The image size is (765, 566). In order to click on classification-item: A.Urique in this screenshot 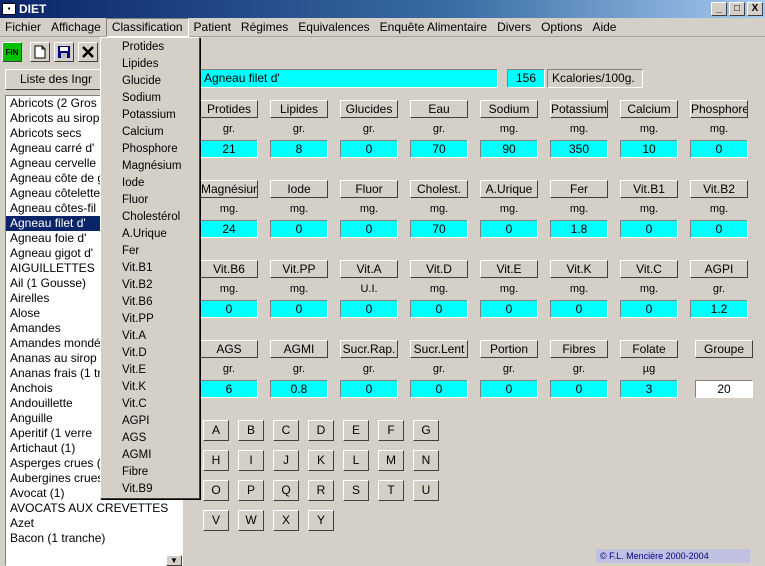, I will do `click(150, 234)`.